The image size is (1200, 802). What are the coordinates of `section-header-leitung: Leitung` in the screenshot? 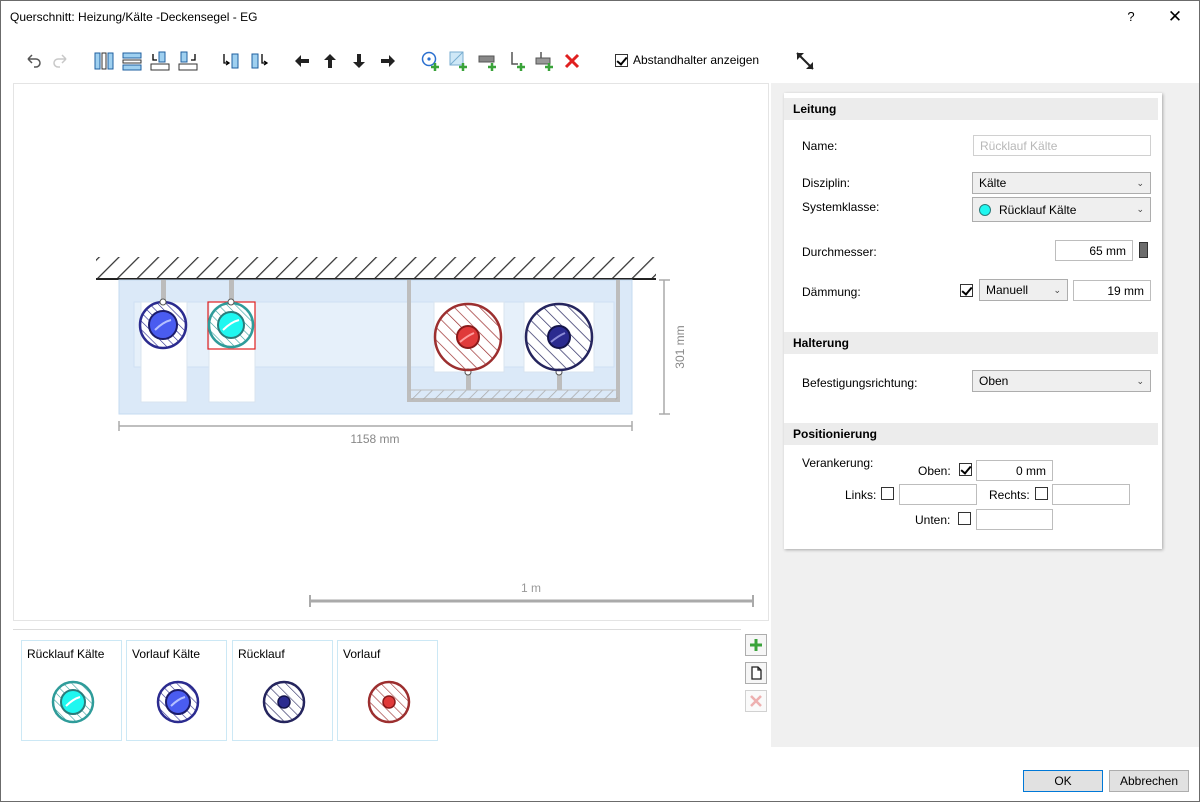 It's located at (971, 109).